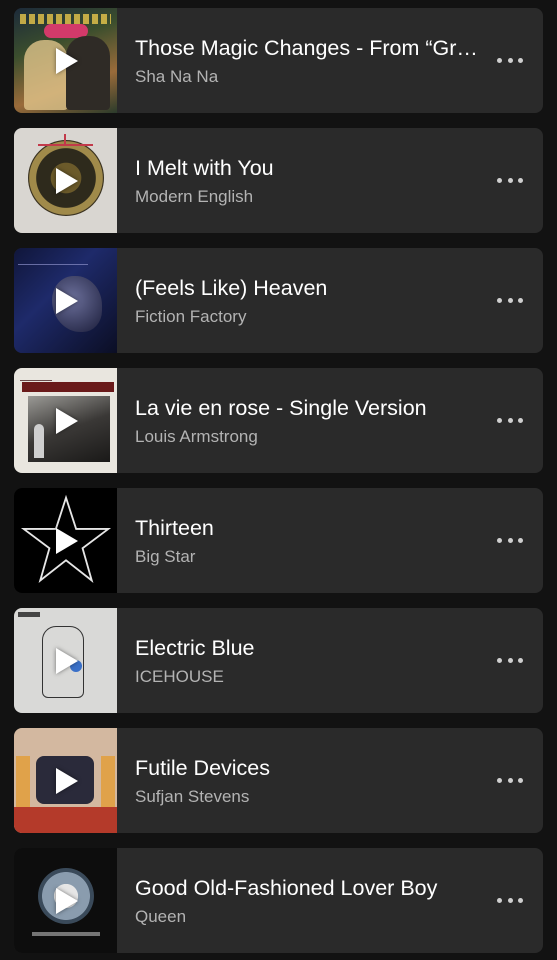  I want to click on track-row: (Feels Like) Heaven Fiction Factory, so click(278, 300).